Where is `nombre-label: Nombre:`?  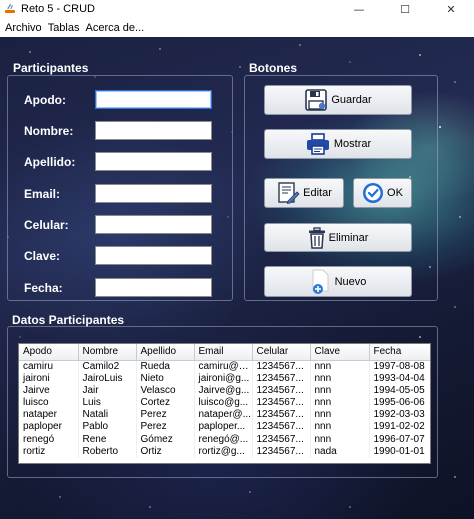
nombre-label: Nombre: is located at coordinates (49, 131).